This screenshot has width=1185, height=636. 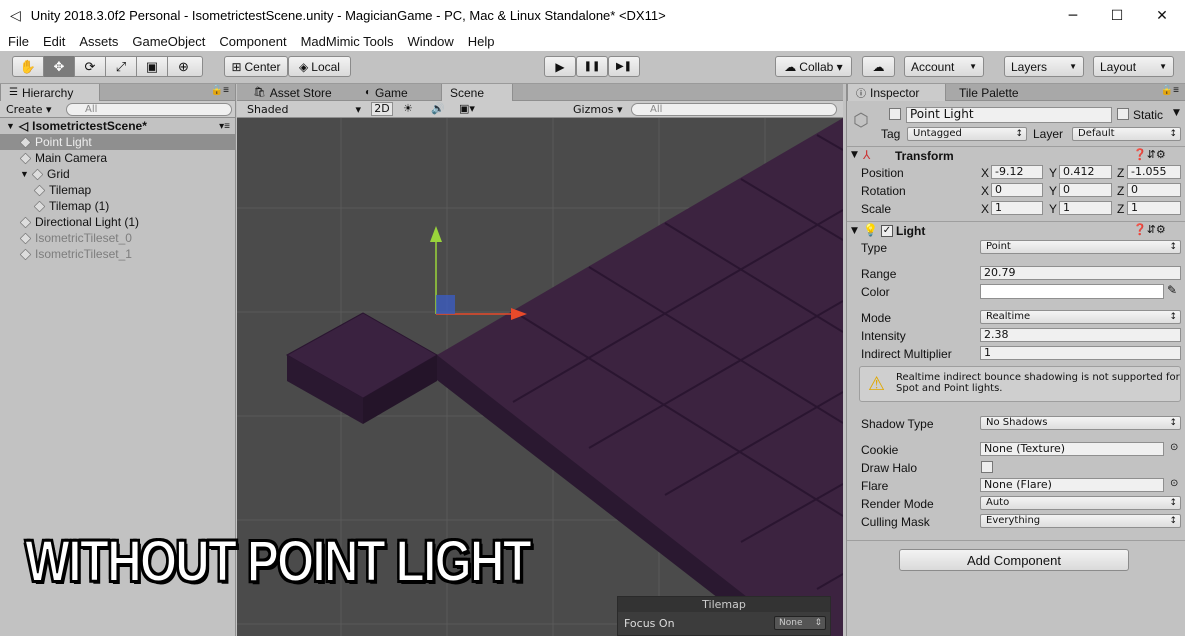 What do you see at coordinates (896, 92) in the screenshot?
I see `tab-inspector: ⓘ Inspector` at bounding box center [896, 92].